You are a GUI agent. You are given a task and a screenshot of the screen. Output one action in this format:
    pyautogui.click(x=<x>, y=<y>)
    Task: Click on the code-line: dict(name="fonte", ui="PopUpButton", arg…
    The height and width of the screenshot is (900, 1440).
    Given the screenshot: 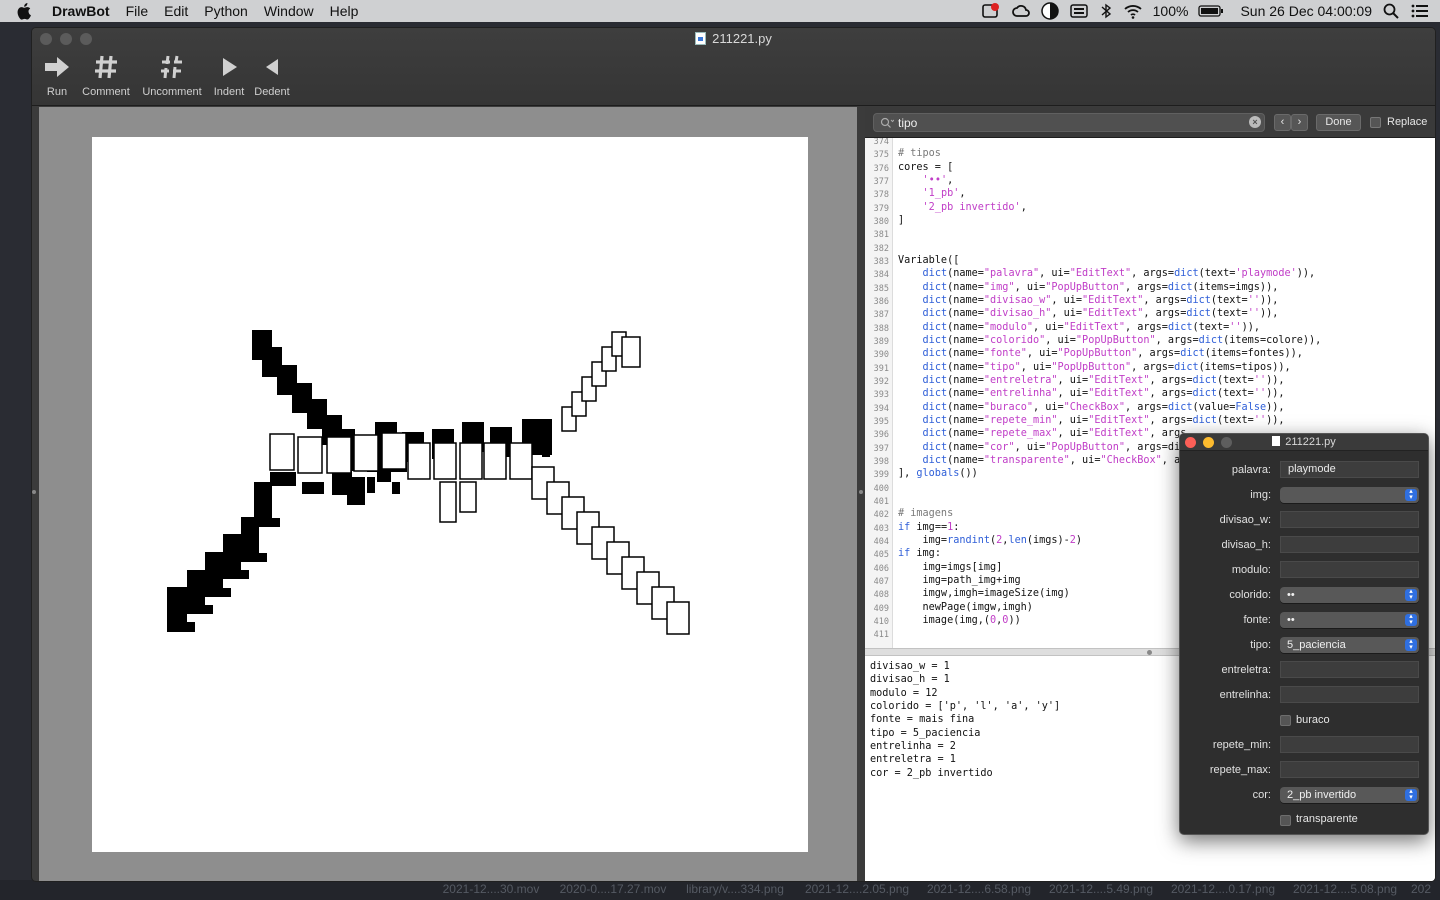 What is the action you would take?
    pyautogui.click(x=1112, y=354)
    